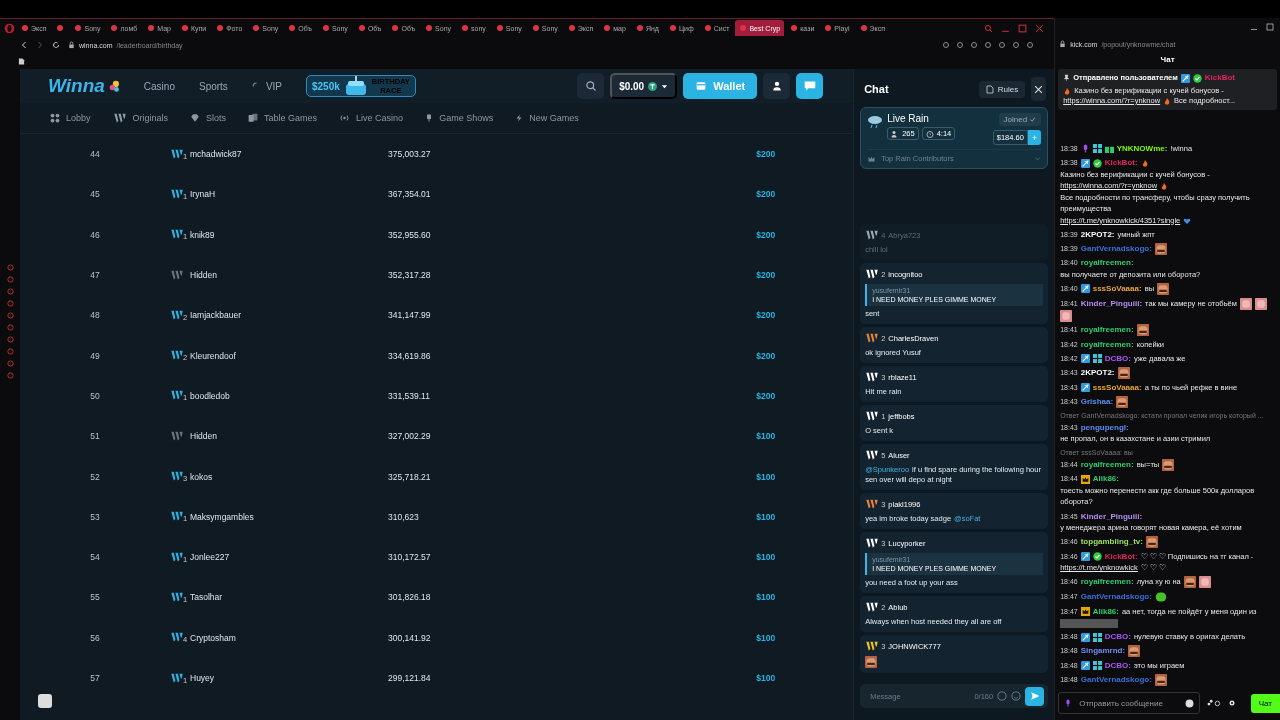 The image size is (1280, 720). What do you see at coordinates (140, 118) in the screenshot?
I see `category-tab: Originals` at bounding box center [140, 118].